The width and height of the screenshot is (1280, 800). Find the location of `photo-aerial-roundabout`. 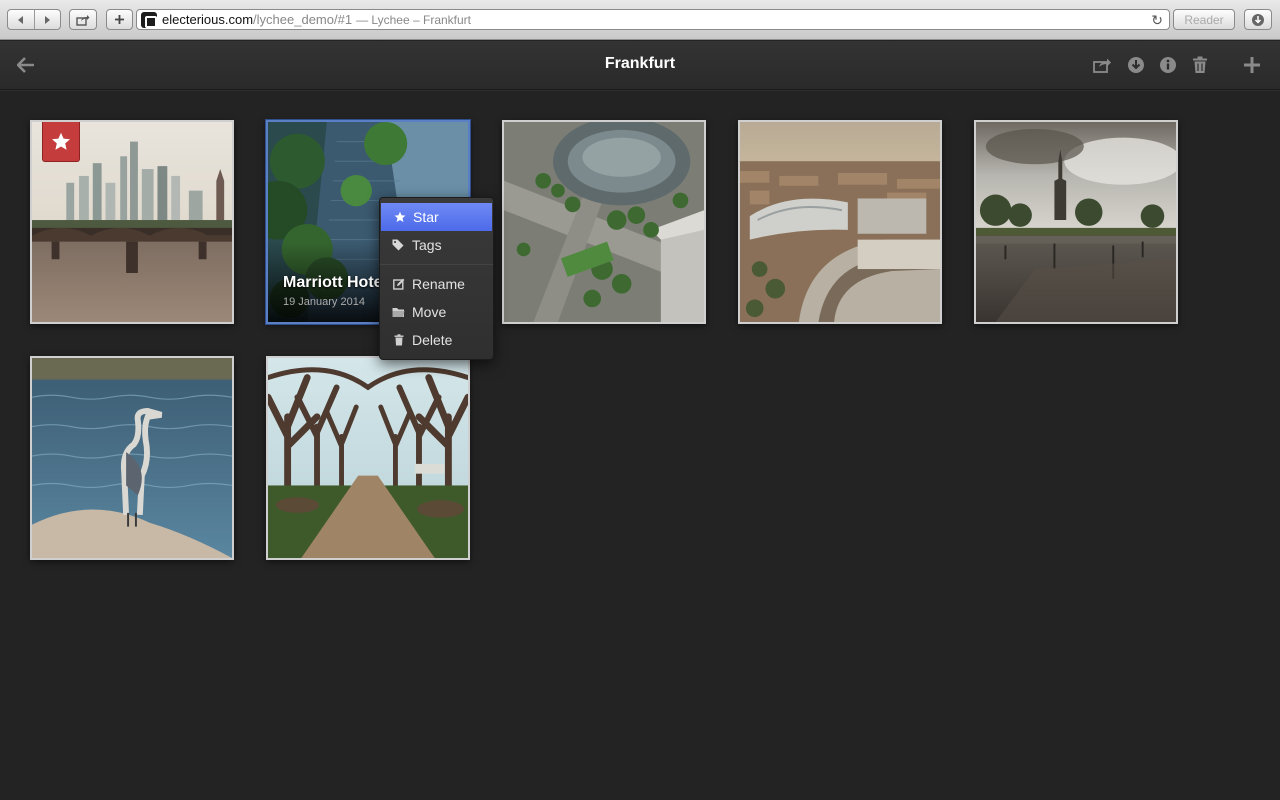

photo-aerial-roundabout is located at coordinates (604, 222).